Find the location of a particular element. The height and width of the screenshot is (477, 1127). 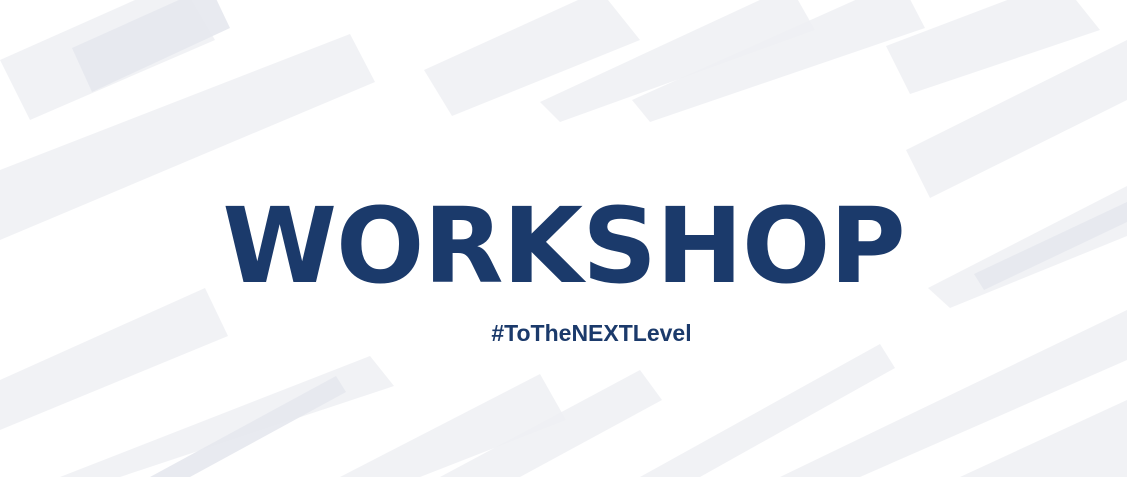

banner-tagline: #ToTheNEXTLevel is located at coordinates (591, 333).